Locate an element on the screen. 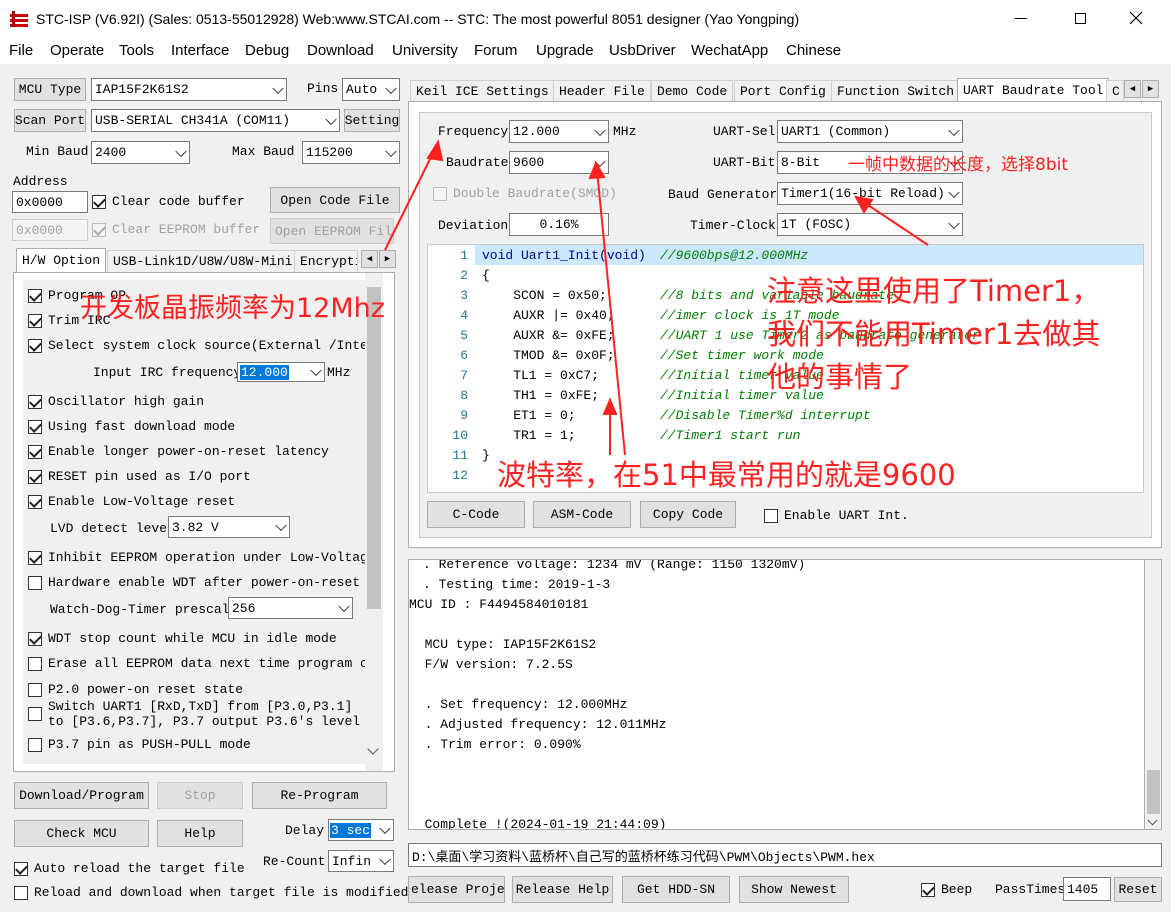 The height and width of the screenshot is (912, 1171). reset-io-checkbox: RESET pin used as I/O port is located at coordinates (193, 477).